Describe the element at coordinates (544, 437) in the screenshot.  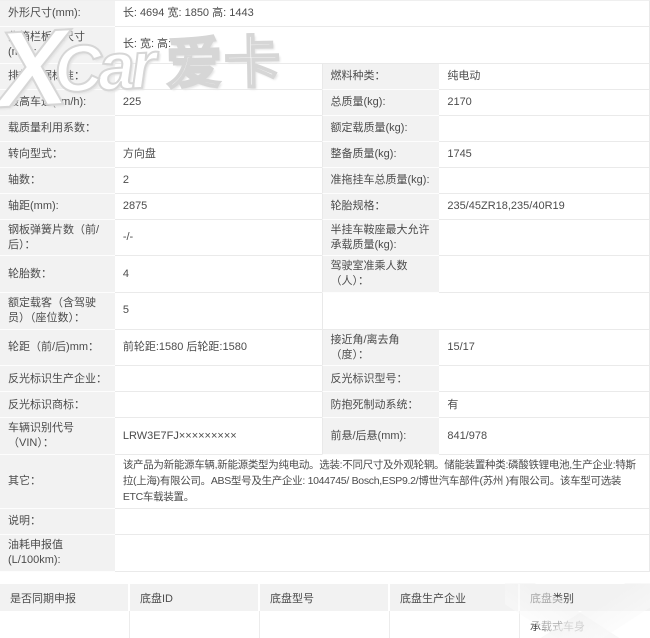
I see `spec-value: 841/978` at that location.